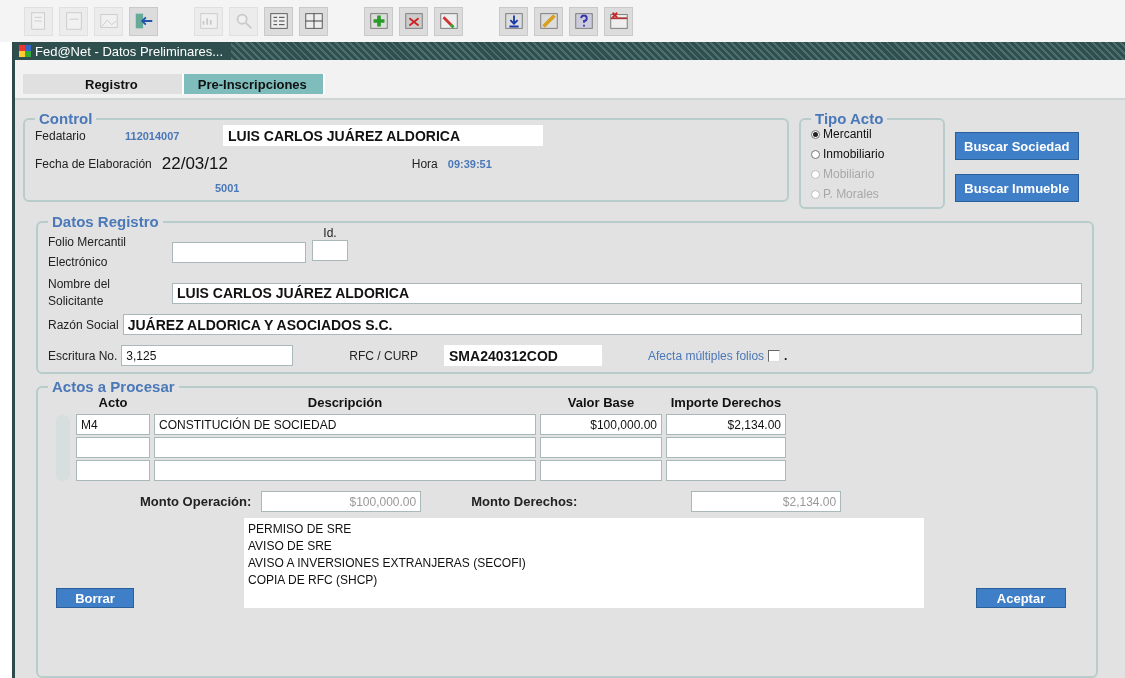 The width and height of the screenshot is (1125, 678). Describe the element at coordinates (103, 84) in the screenshot. I see `tab: Registro` at that location.